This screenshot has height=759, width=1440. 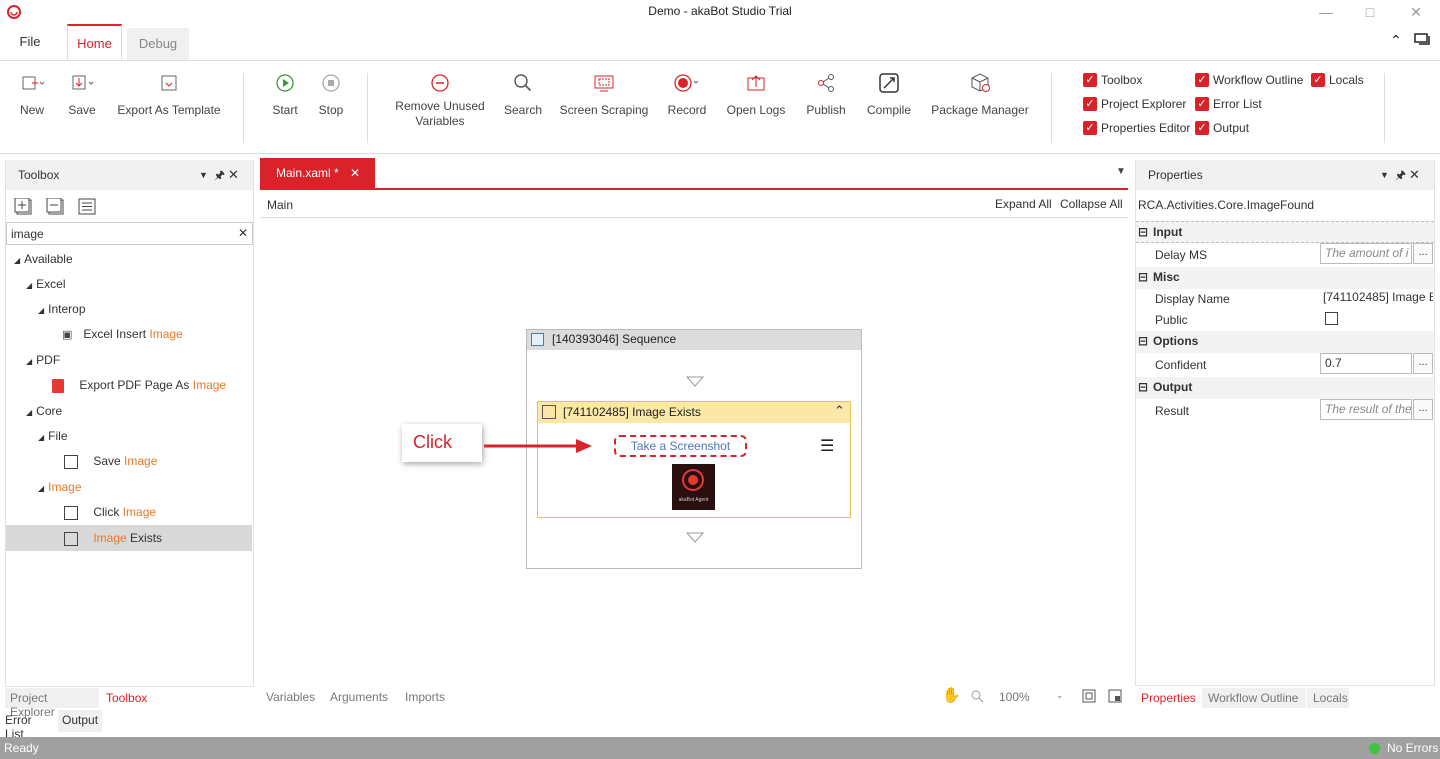 I want to click on tree-image-group: ◢ Image, so click(x=60, y=487).